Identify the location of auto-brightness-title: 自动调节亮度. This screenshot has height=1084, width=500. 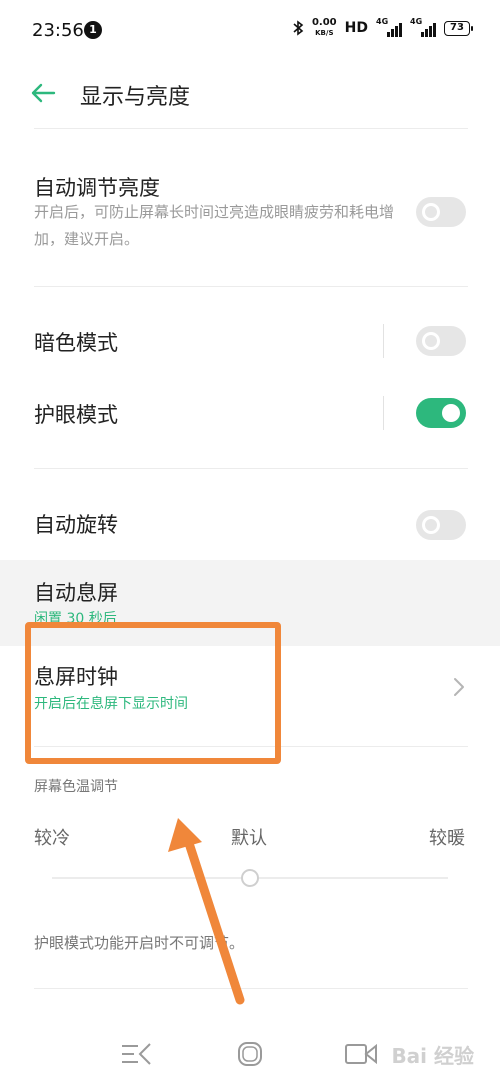
(97, 188).